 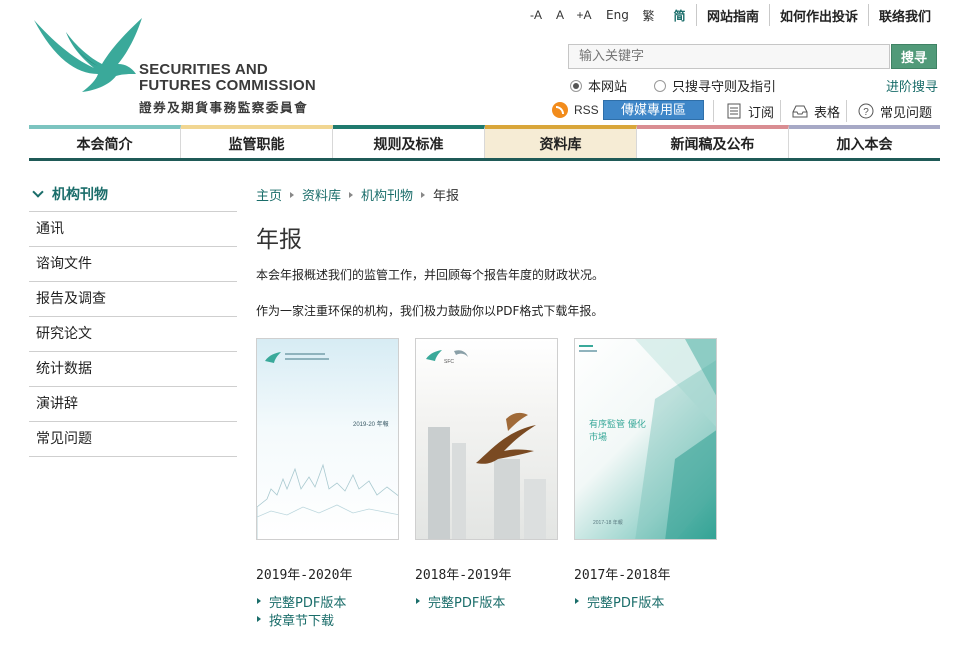 What do you see at coordinates (560, 15) in the screenshot?
I see `font-size-normal: A` at bounding box center [560, 15].